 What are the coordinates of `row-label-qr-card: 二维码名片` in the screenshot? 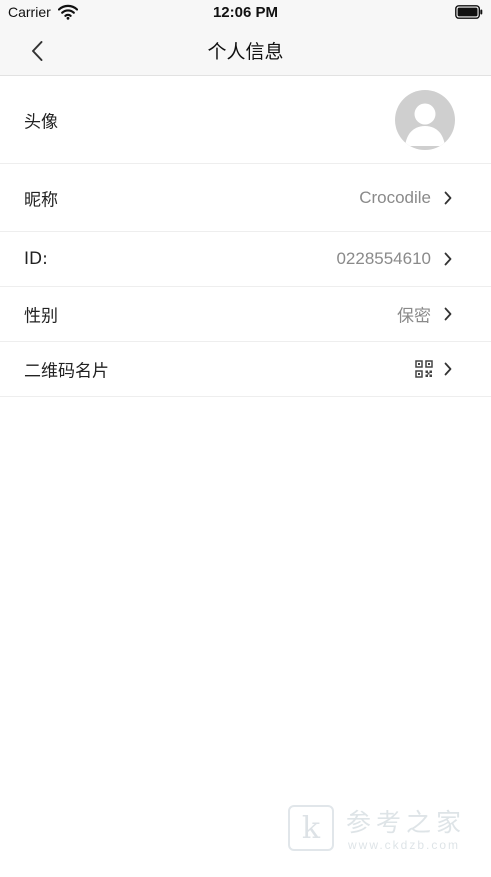 It's located at (66, 371).